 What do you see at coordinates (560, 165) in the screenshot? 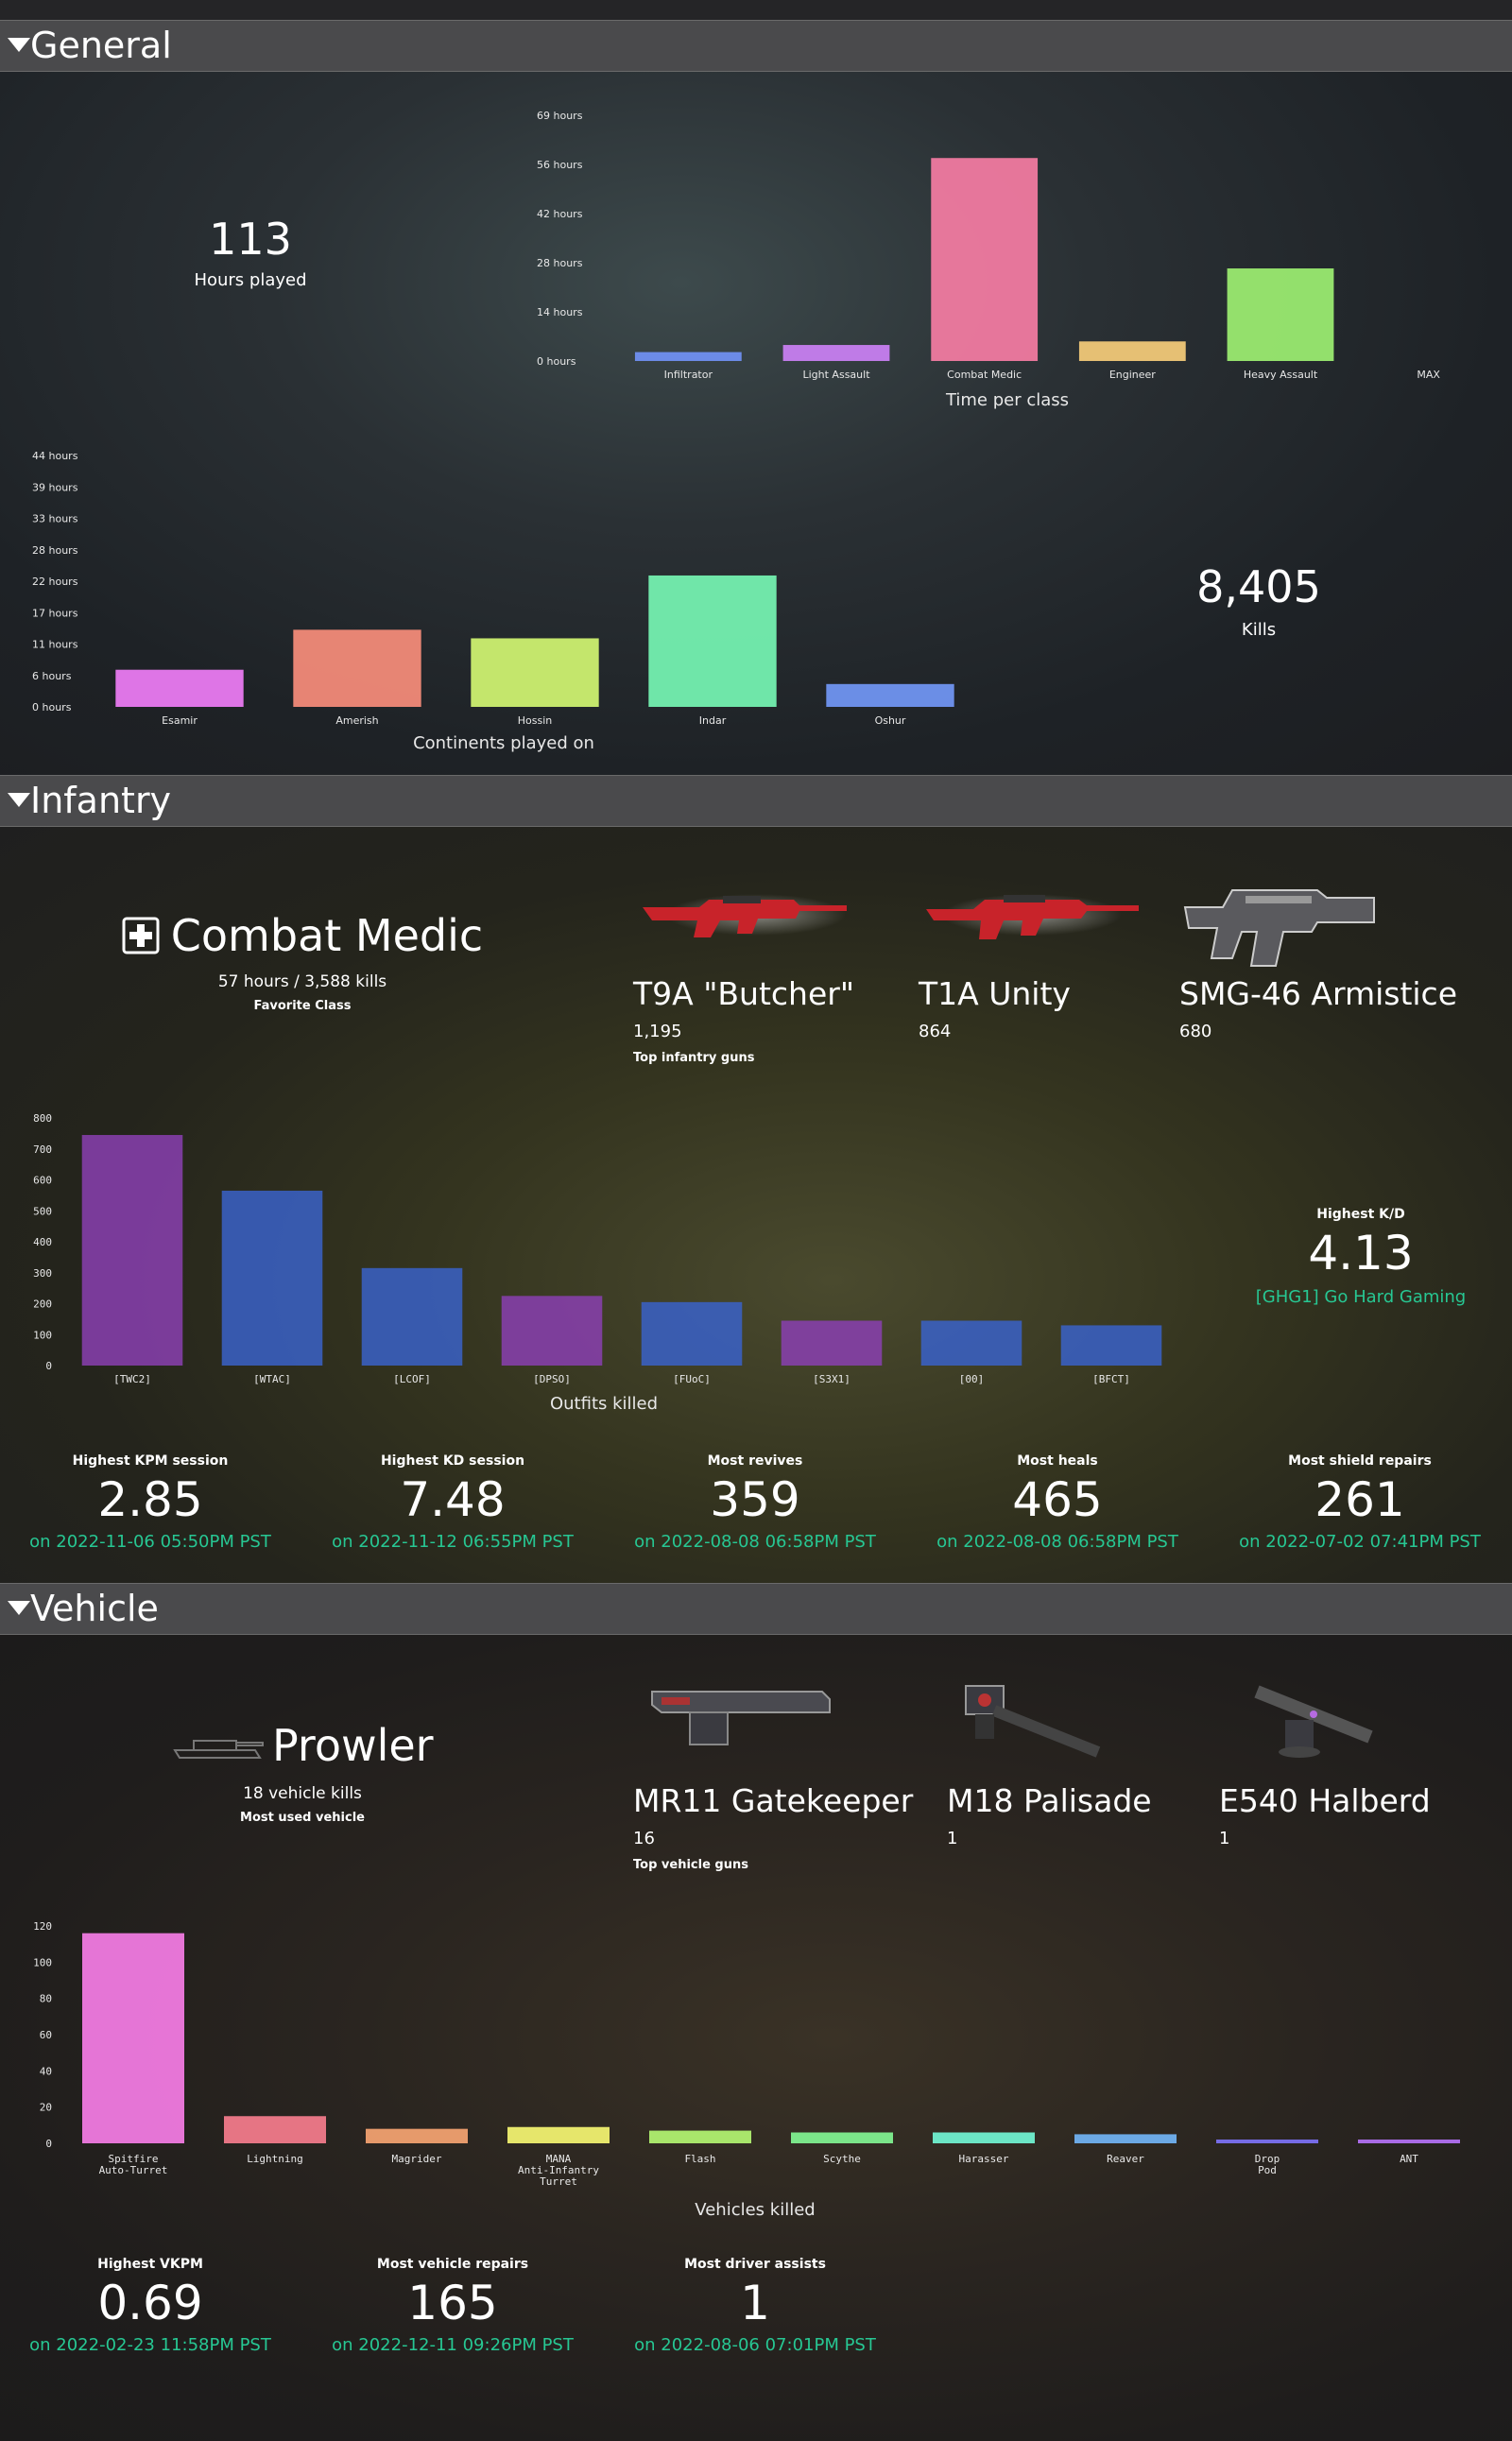
I see `y-tick-label: 56 hours` at bounding box center [560, 165].